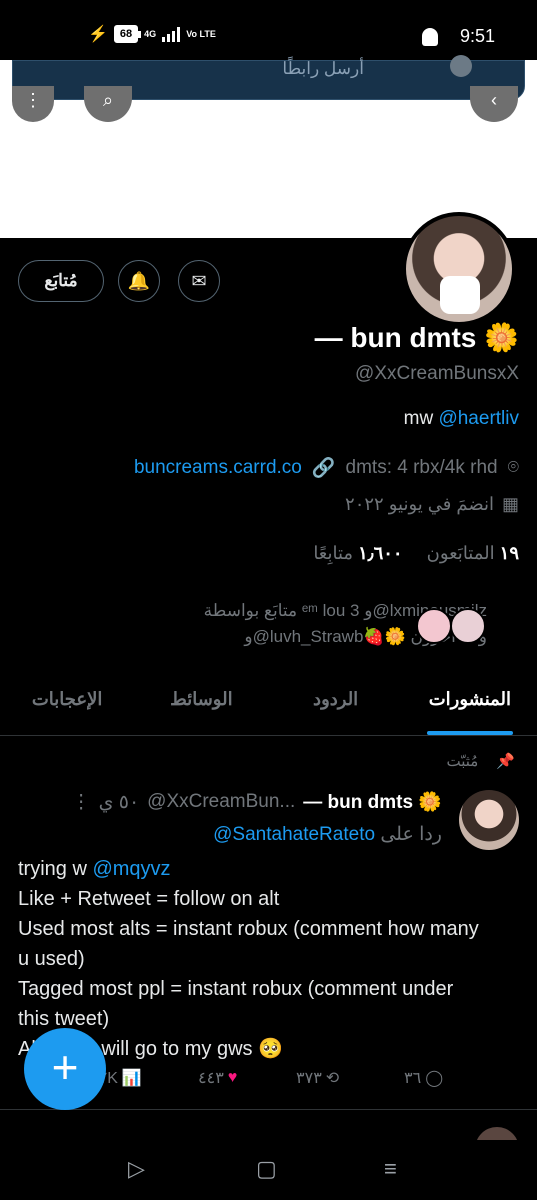 The image size is (537, 1200). What do you see at coordinates (461, 66) in the screenshot?
I see `notice-dot` at bounding box center [461, 66].